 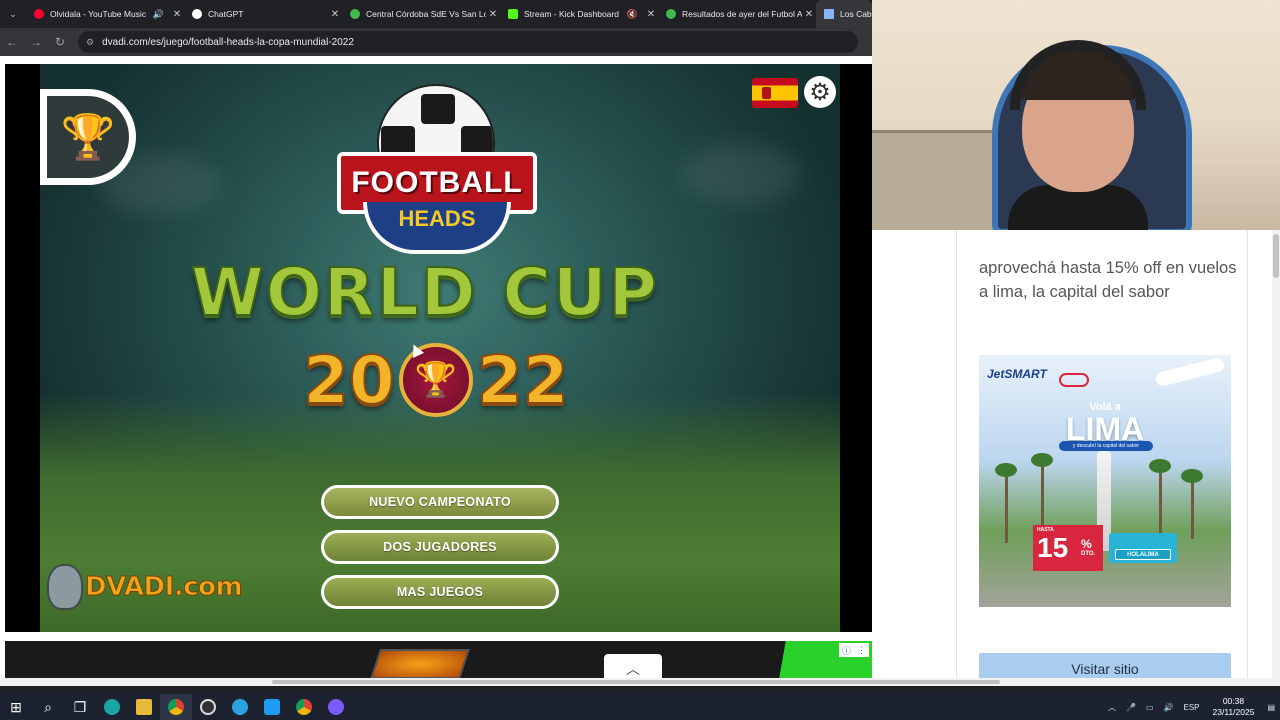 What do you see at coordinates (440, 592) in the screenshot?
I see `more-games-button: MAS JUEGOS` at bounding box center [440, 592].